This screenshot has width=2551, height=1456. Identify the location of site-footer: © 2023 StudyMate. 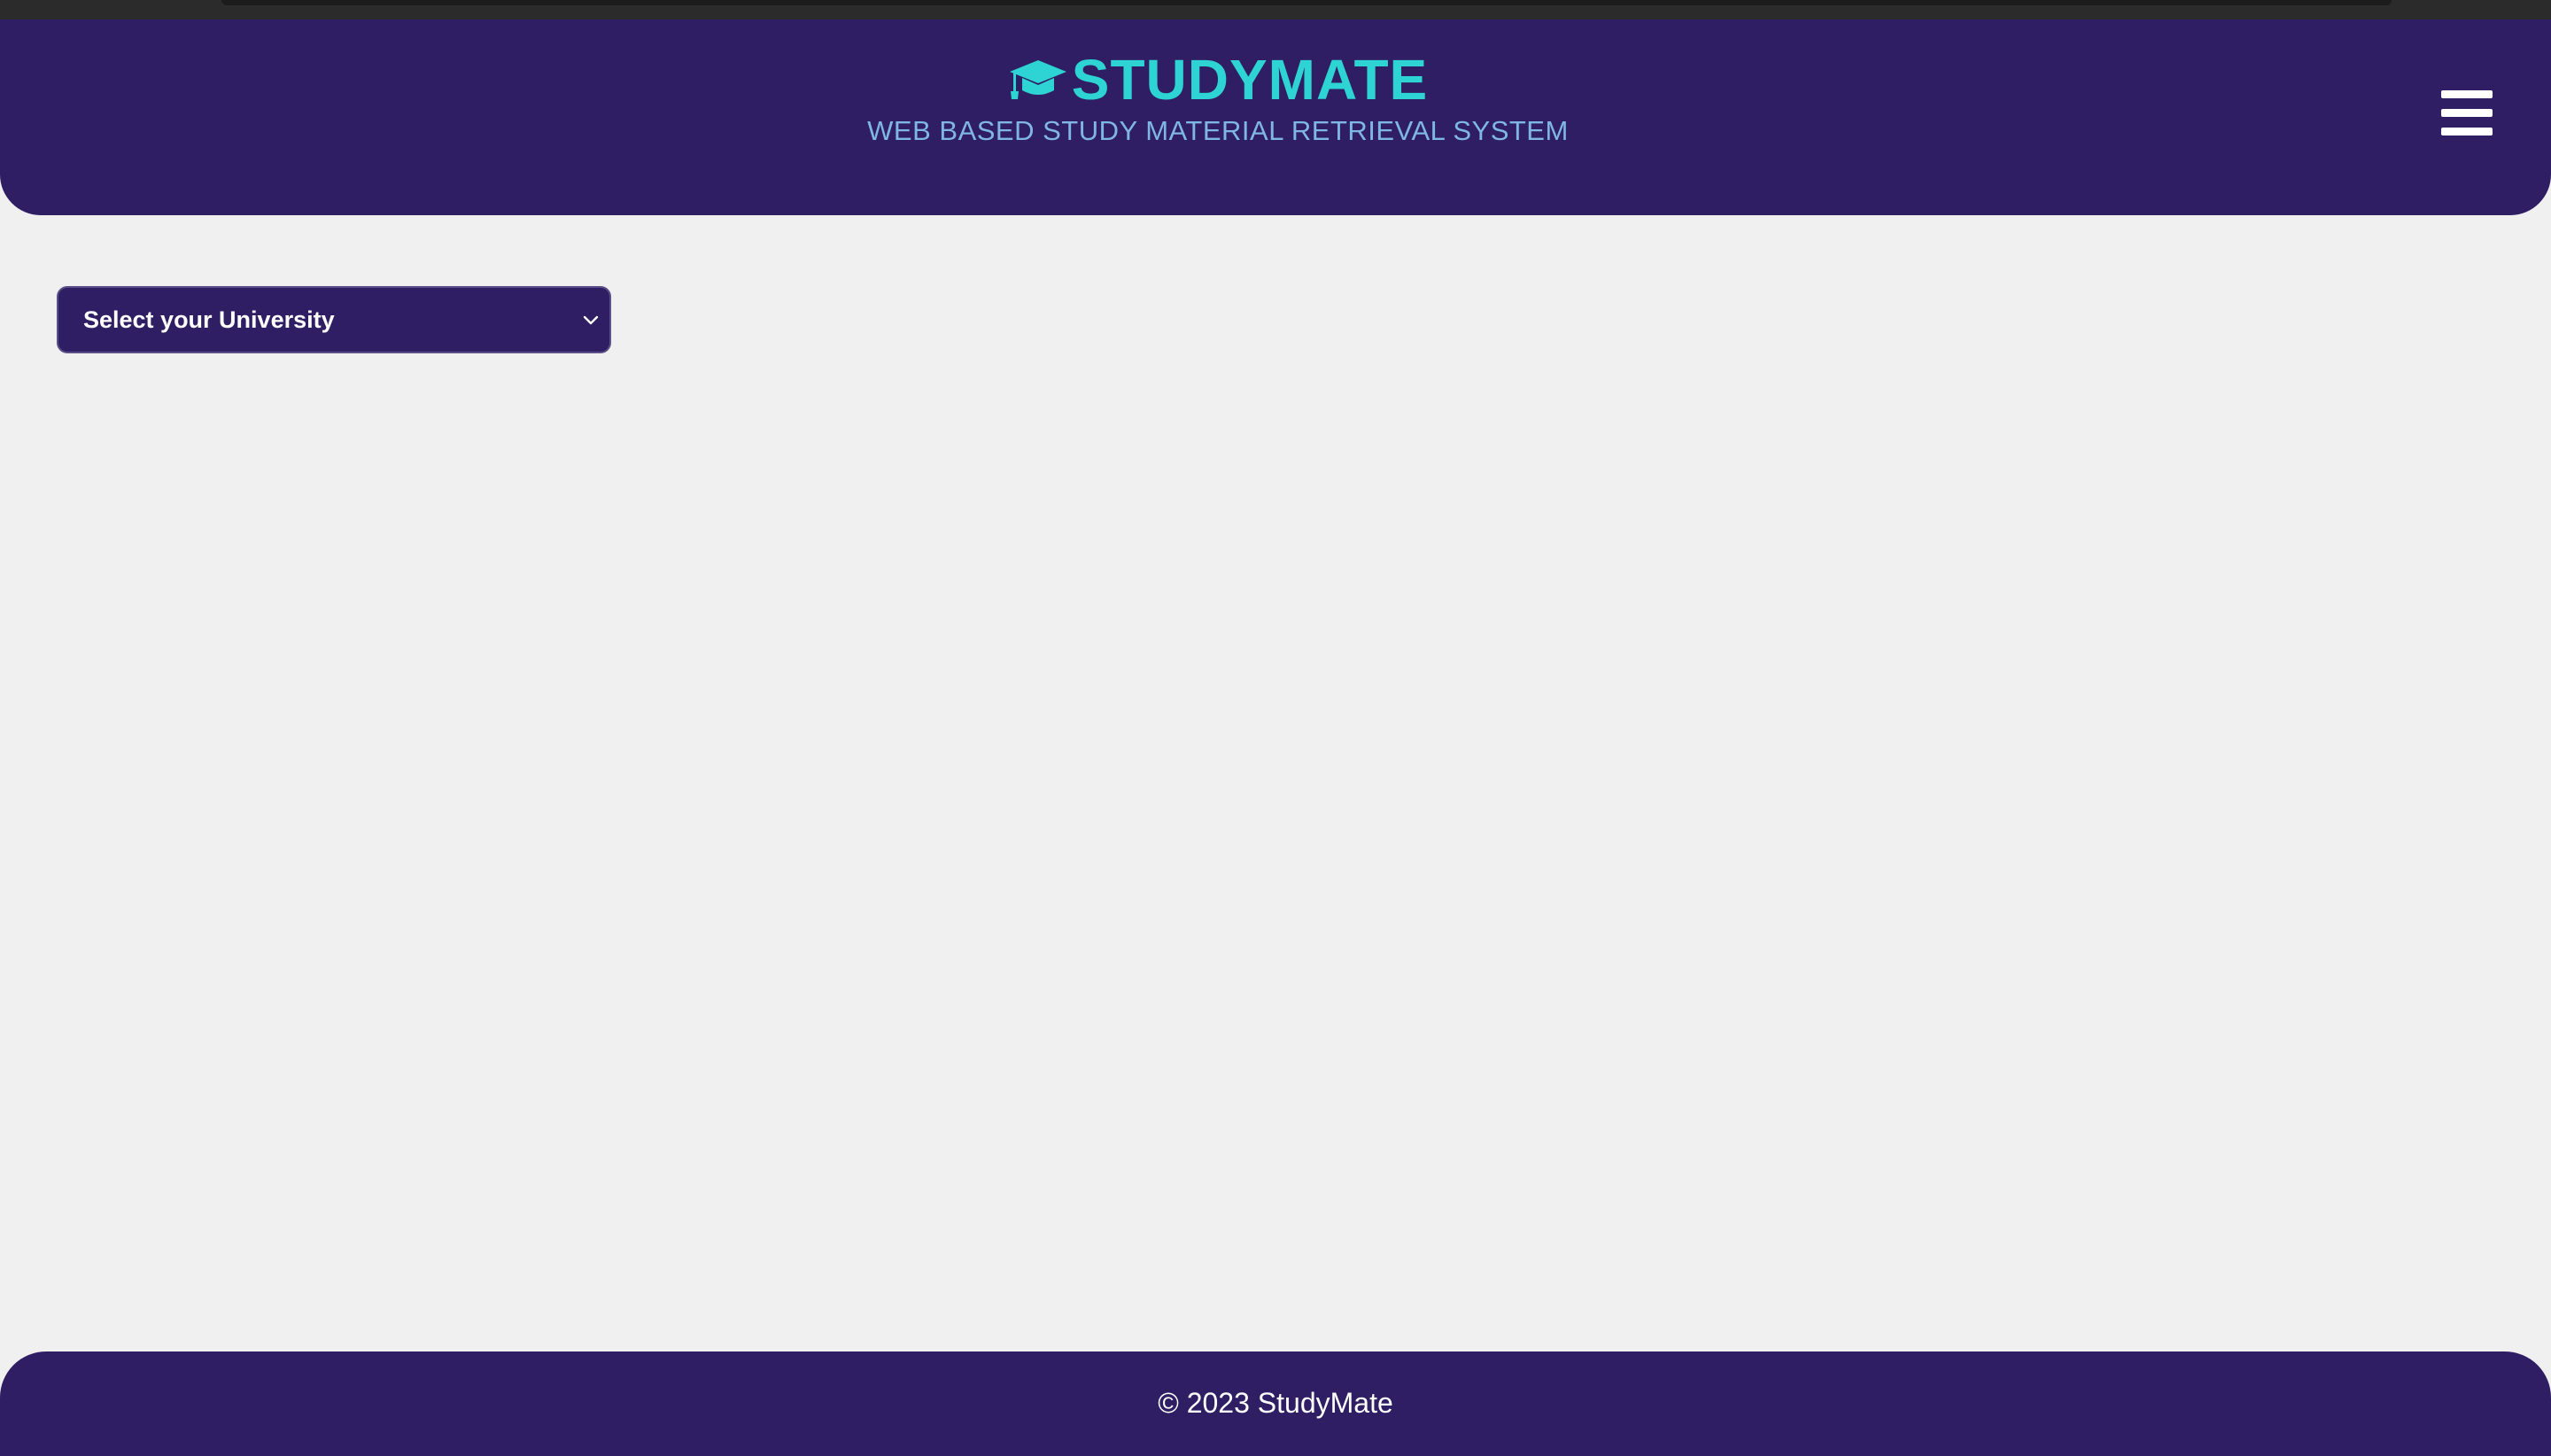
(1275, 1403).